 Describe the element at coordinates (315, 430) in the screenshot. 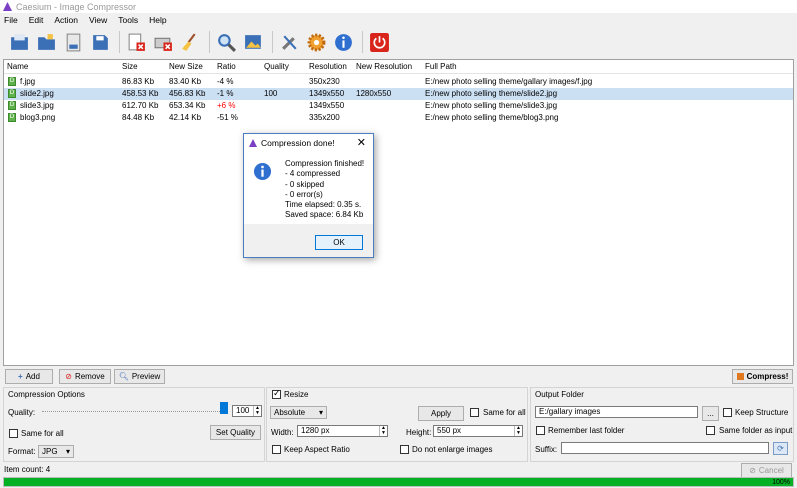

I see `width-value: 1280 px` at that location.